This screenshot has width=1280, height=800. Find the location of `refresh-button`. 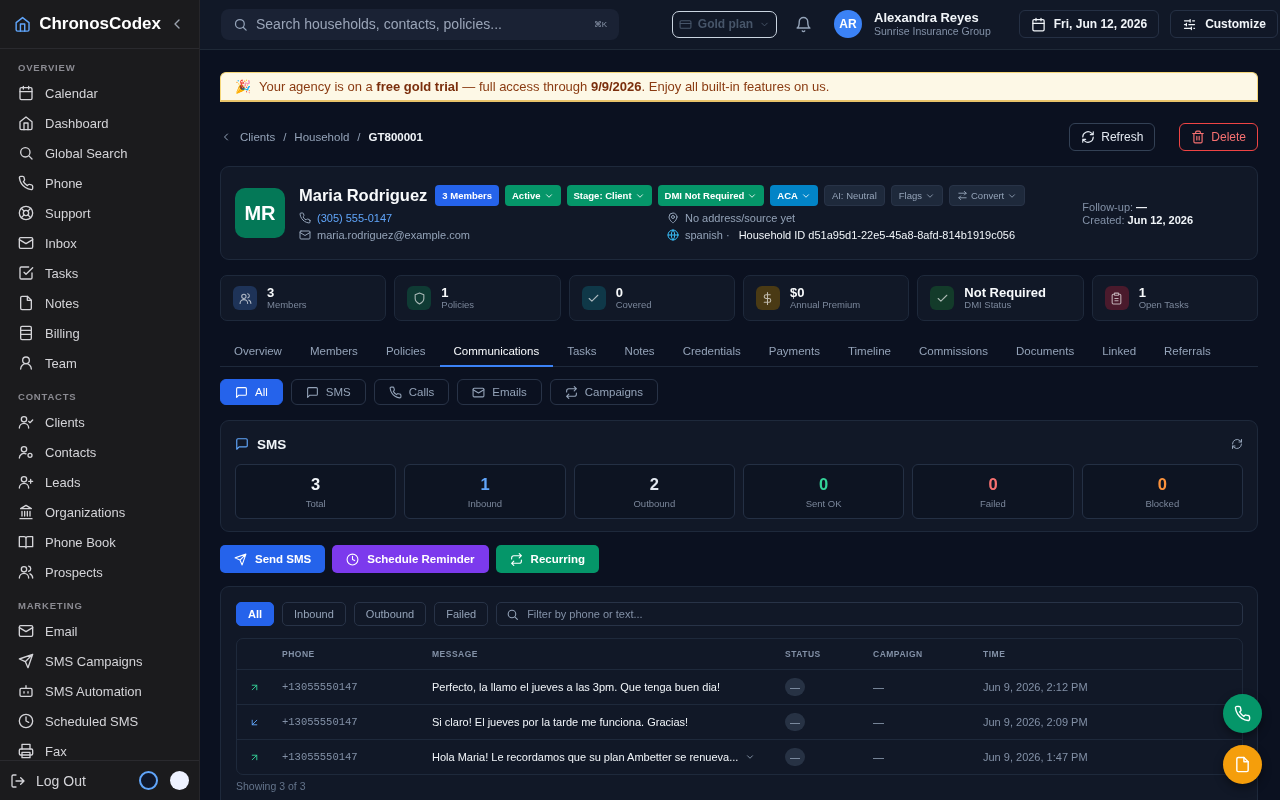

refresh-button is located at coordinates (1237, 444).